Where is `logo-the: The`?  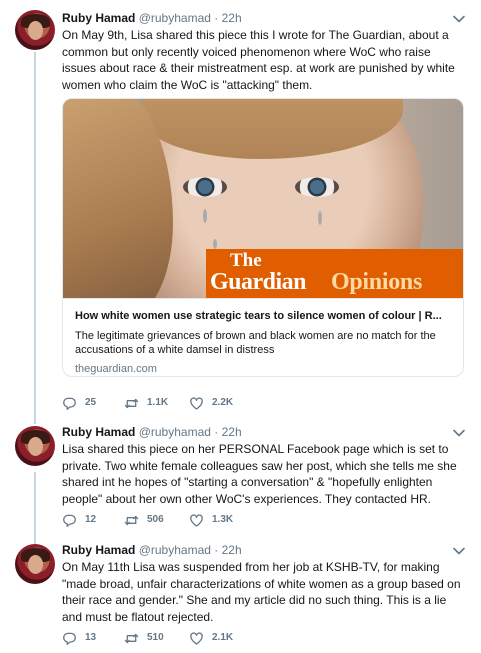
logo-the: The is located at coordinates (246, 260).